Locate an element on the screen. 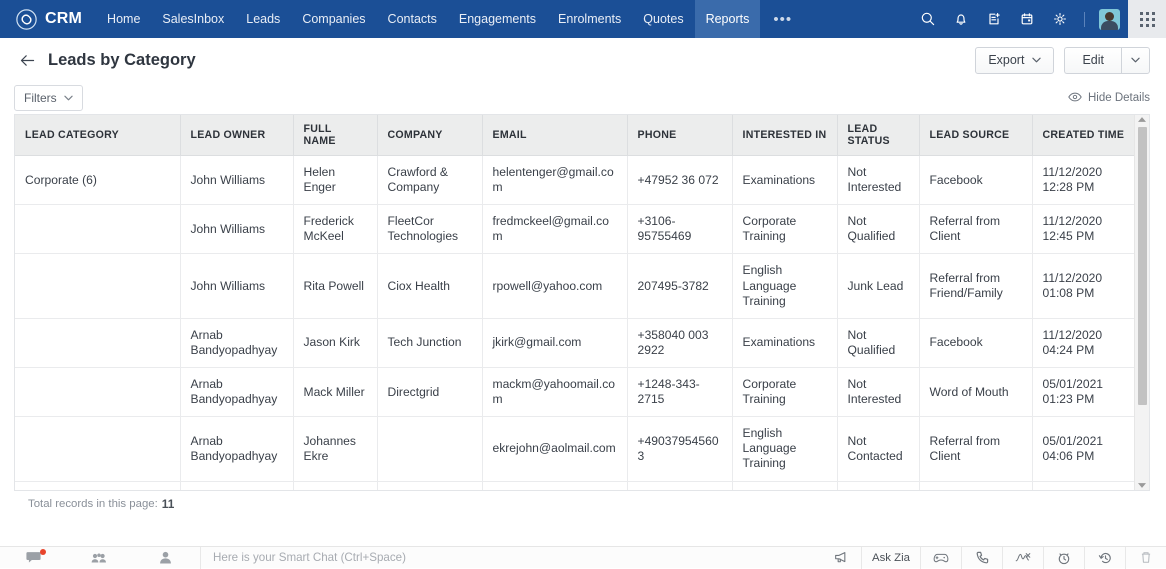 The height and width of the screenshot is (569, 1166). chat-bubble-icon is located at coordinates (33, 558).